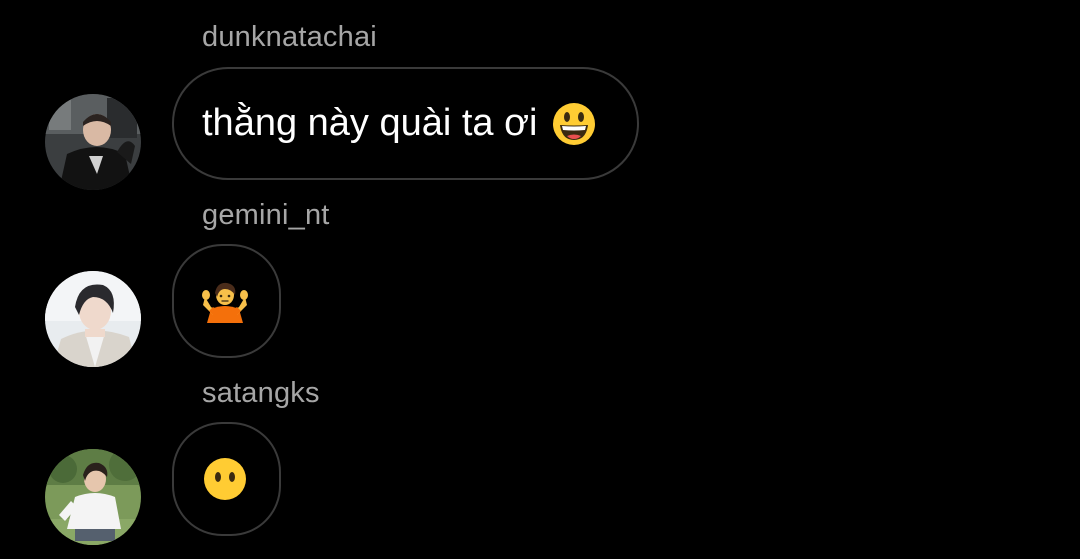 Image resolution: width=1080 pixels, height=559 pixels. What do you see at coordinates (289, 37) in the screenshot?
I see `message-username: dunknatachai` at bounding box center [289, 37].